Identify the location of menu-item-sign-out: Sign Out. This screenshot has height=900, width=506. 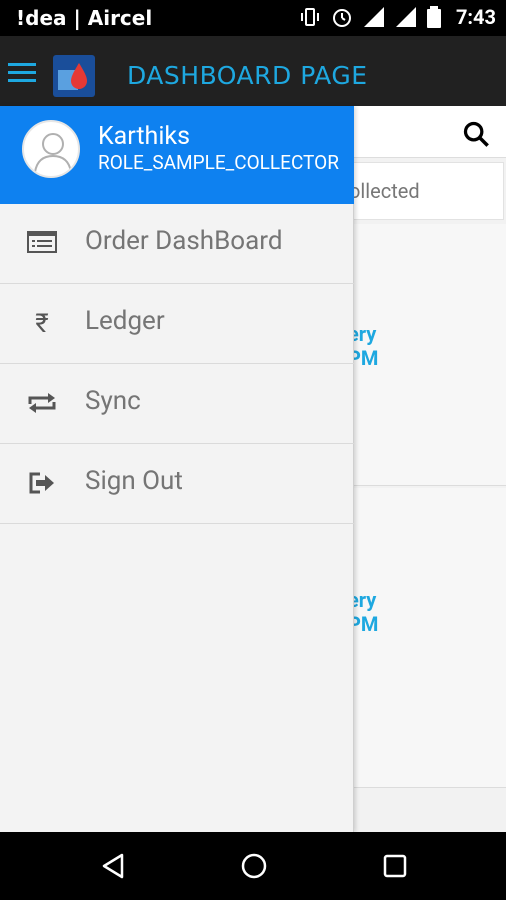
(177, 484).